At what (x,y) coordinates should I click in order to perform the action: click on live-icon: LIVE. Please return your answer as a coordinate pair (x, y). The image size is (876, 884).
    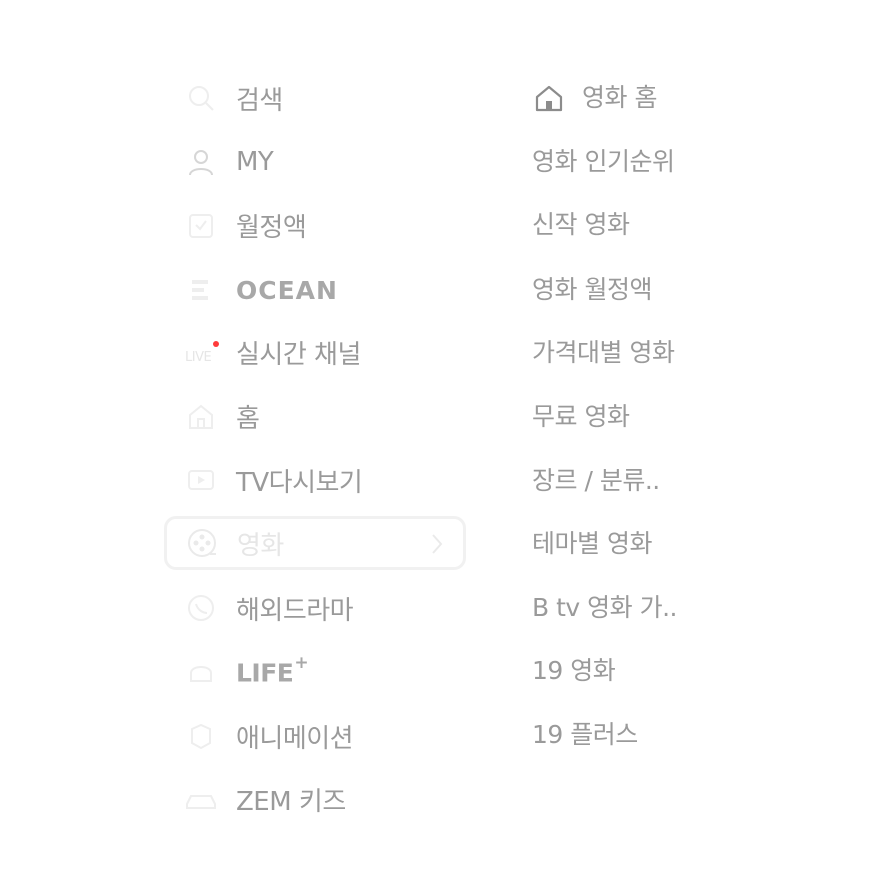
    Looking at the image, I should click on (201, 352).